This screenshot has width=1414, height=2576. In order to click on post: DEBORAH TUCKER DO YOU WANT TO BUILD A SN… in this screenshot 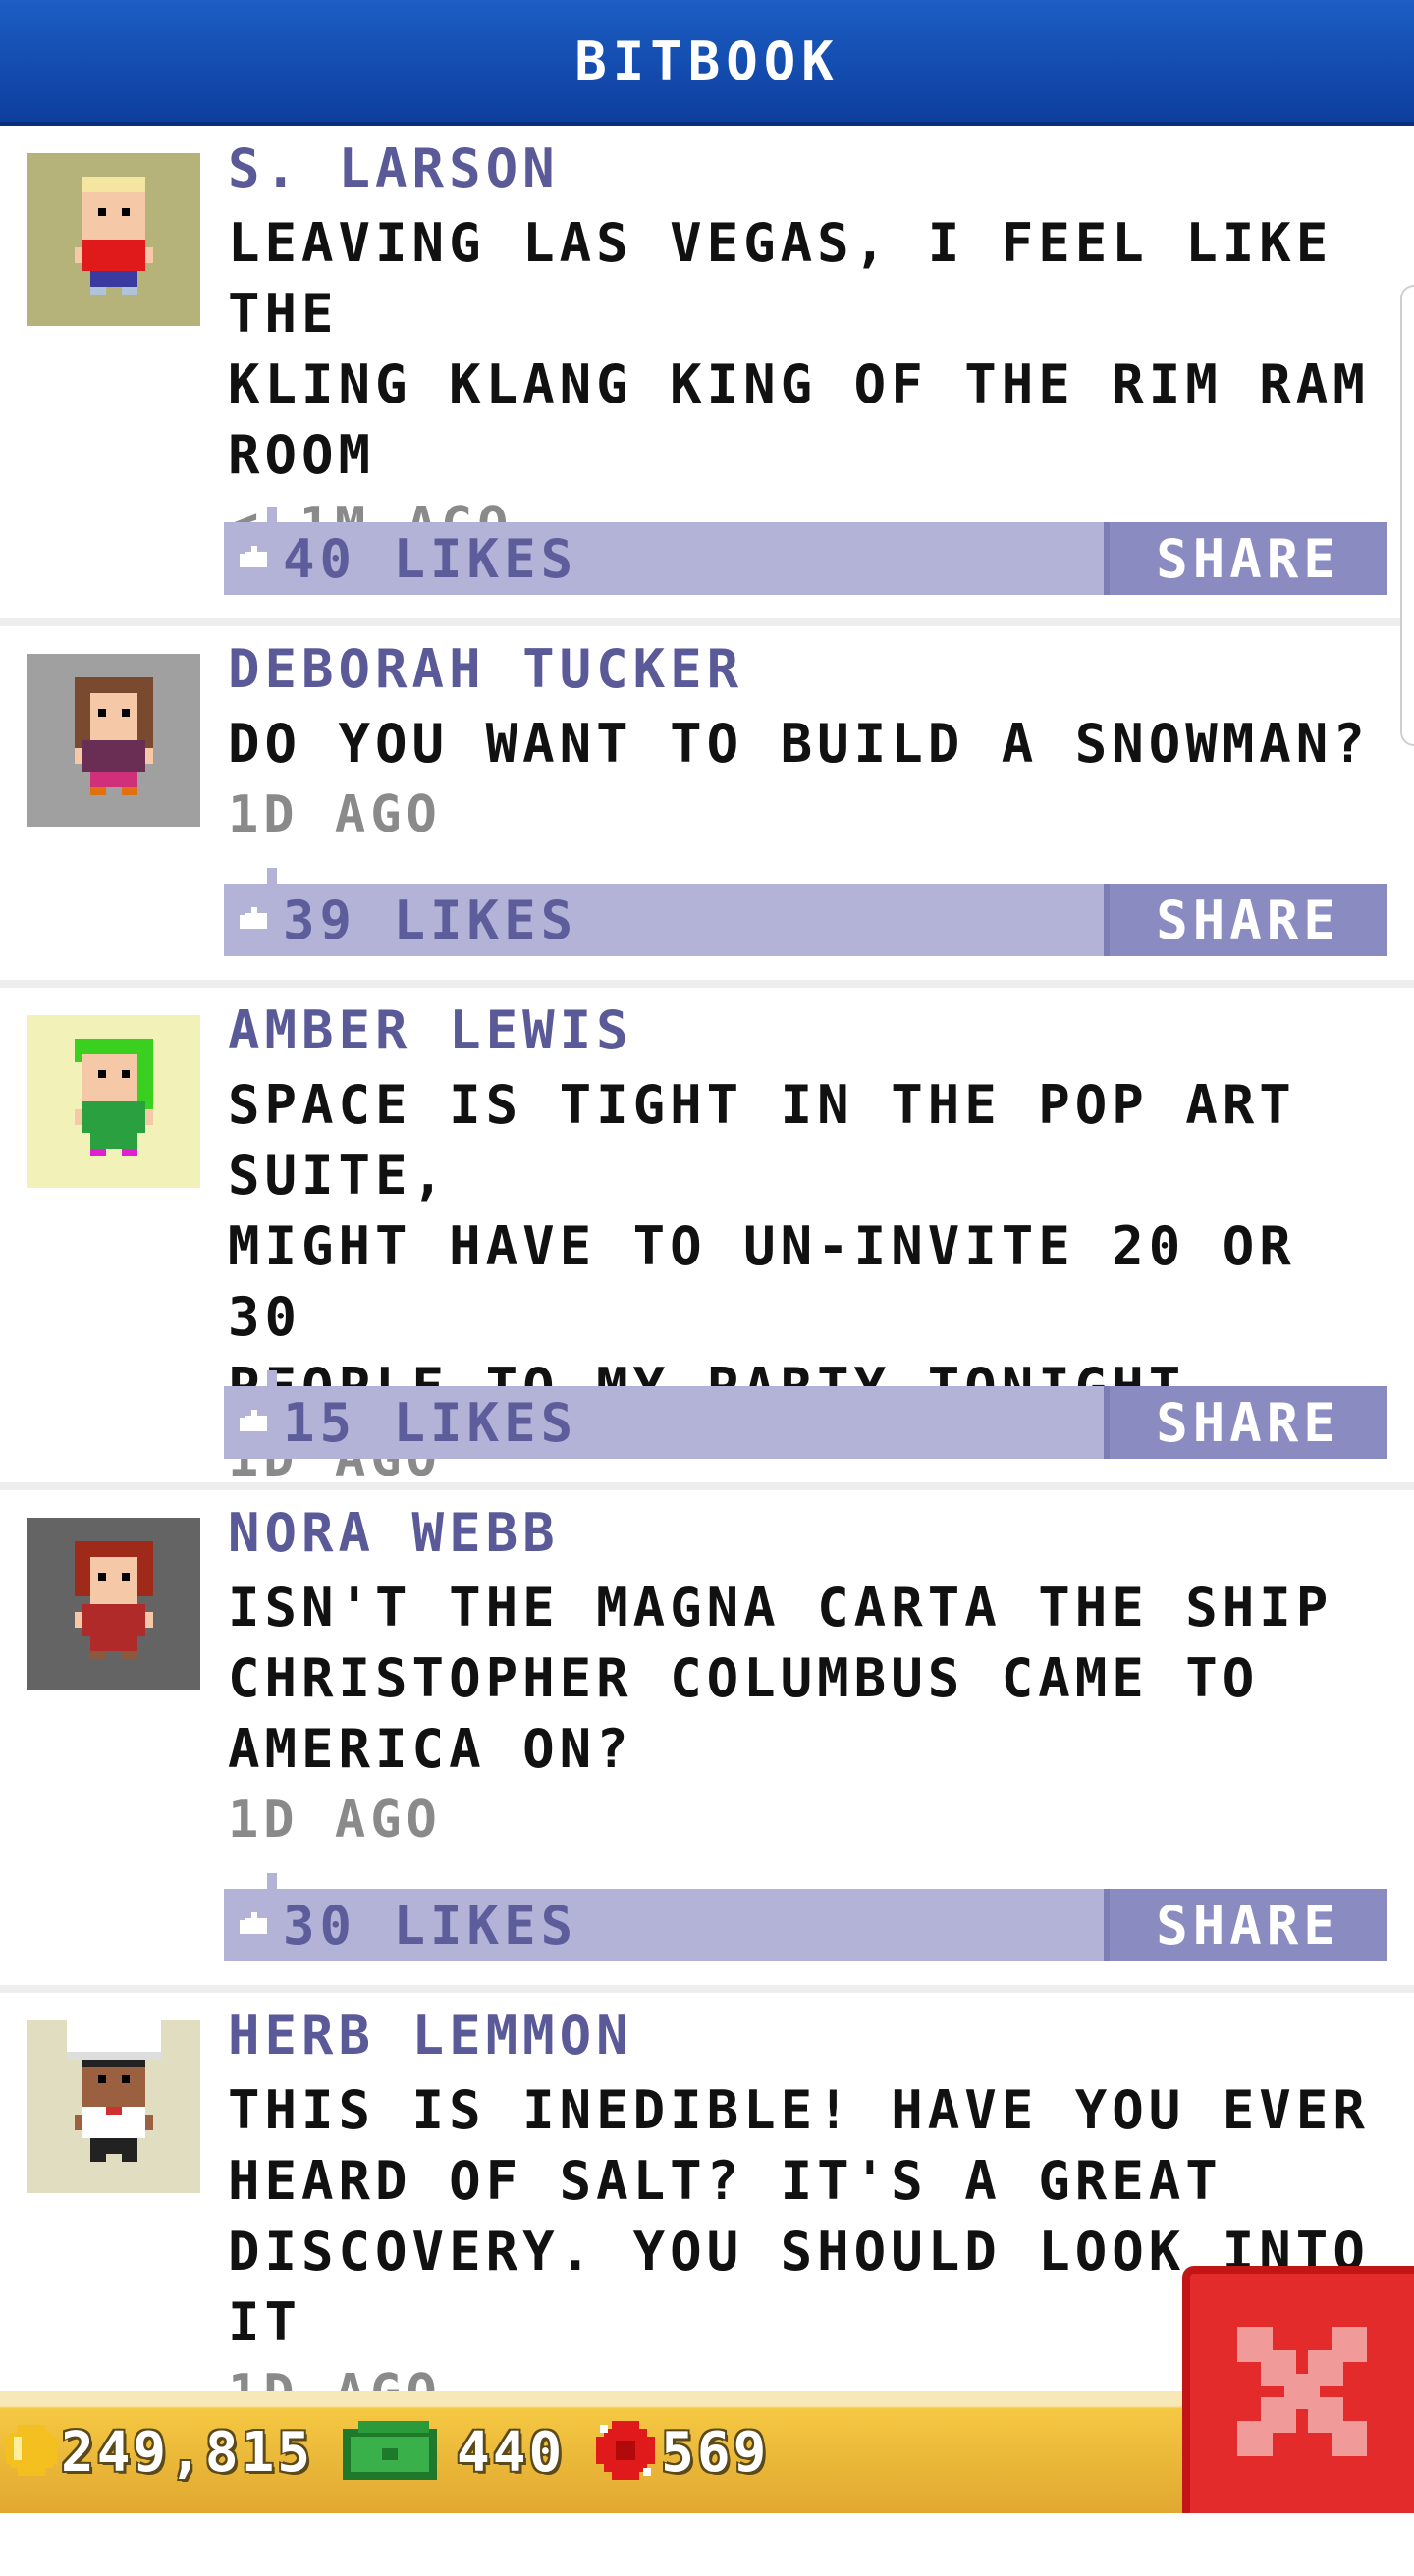, I will do `click(707, 807)`.